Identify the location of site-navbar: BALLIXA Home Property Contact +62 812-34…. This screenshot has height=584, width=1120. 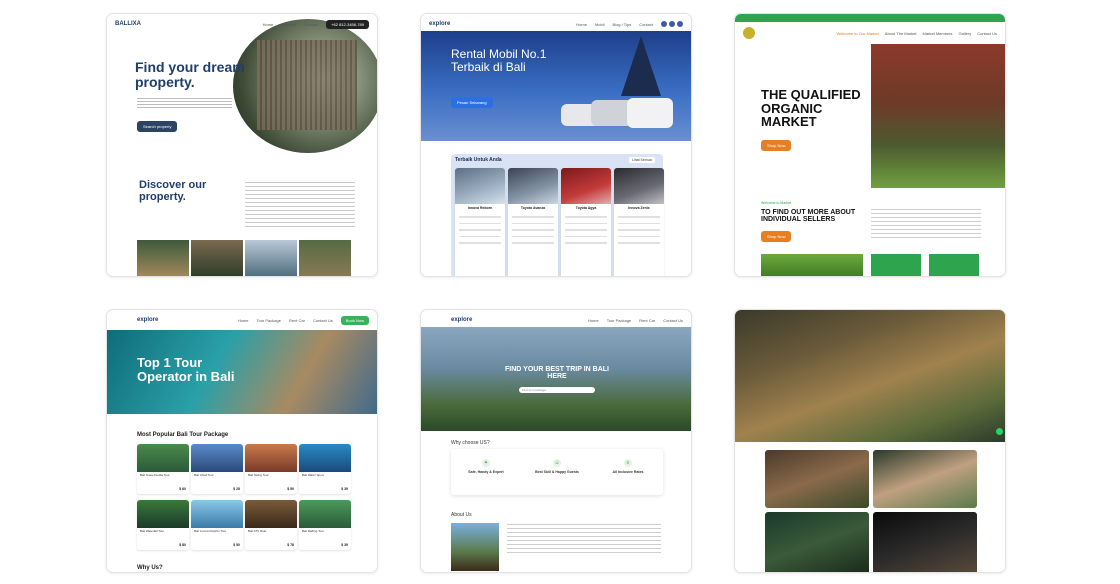
(242, 24).